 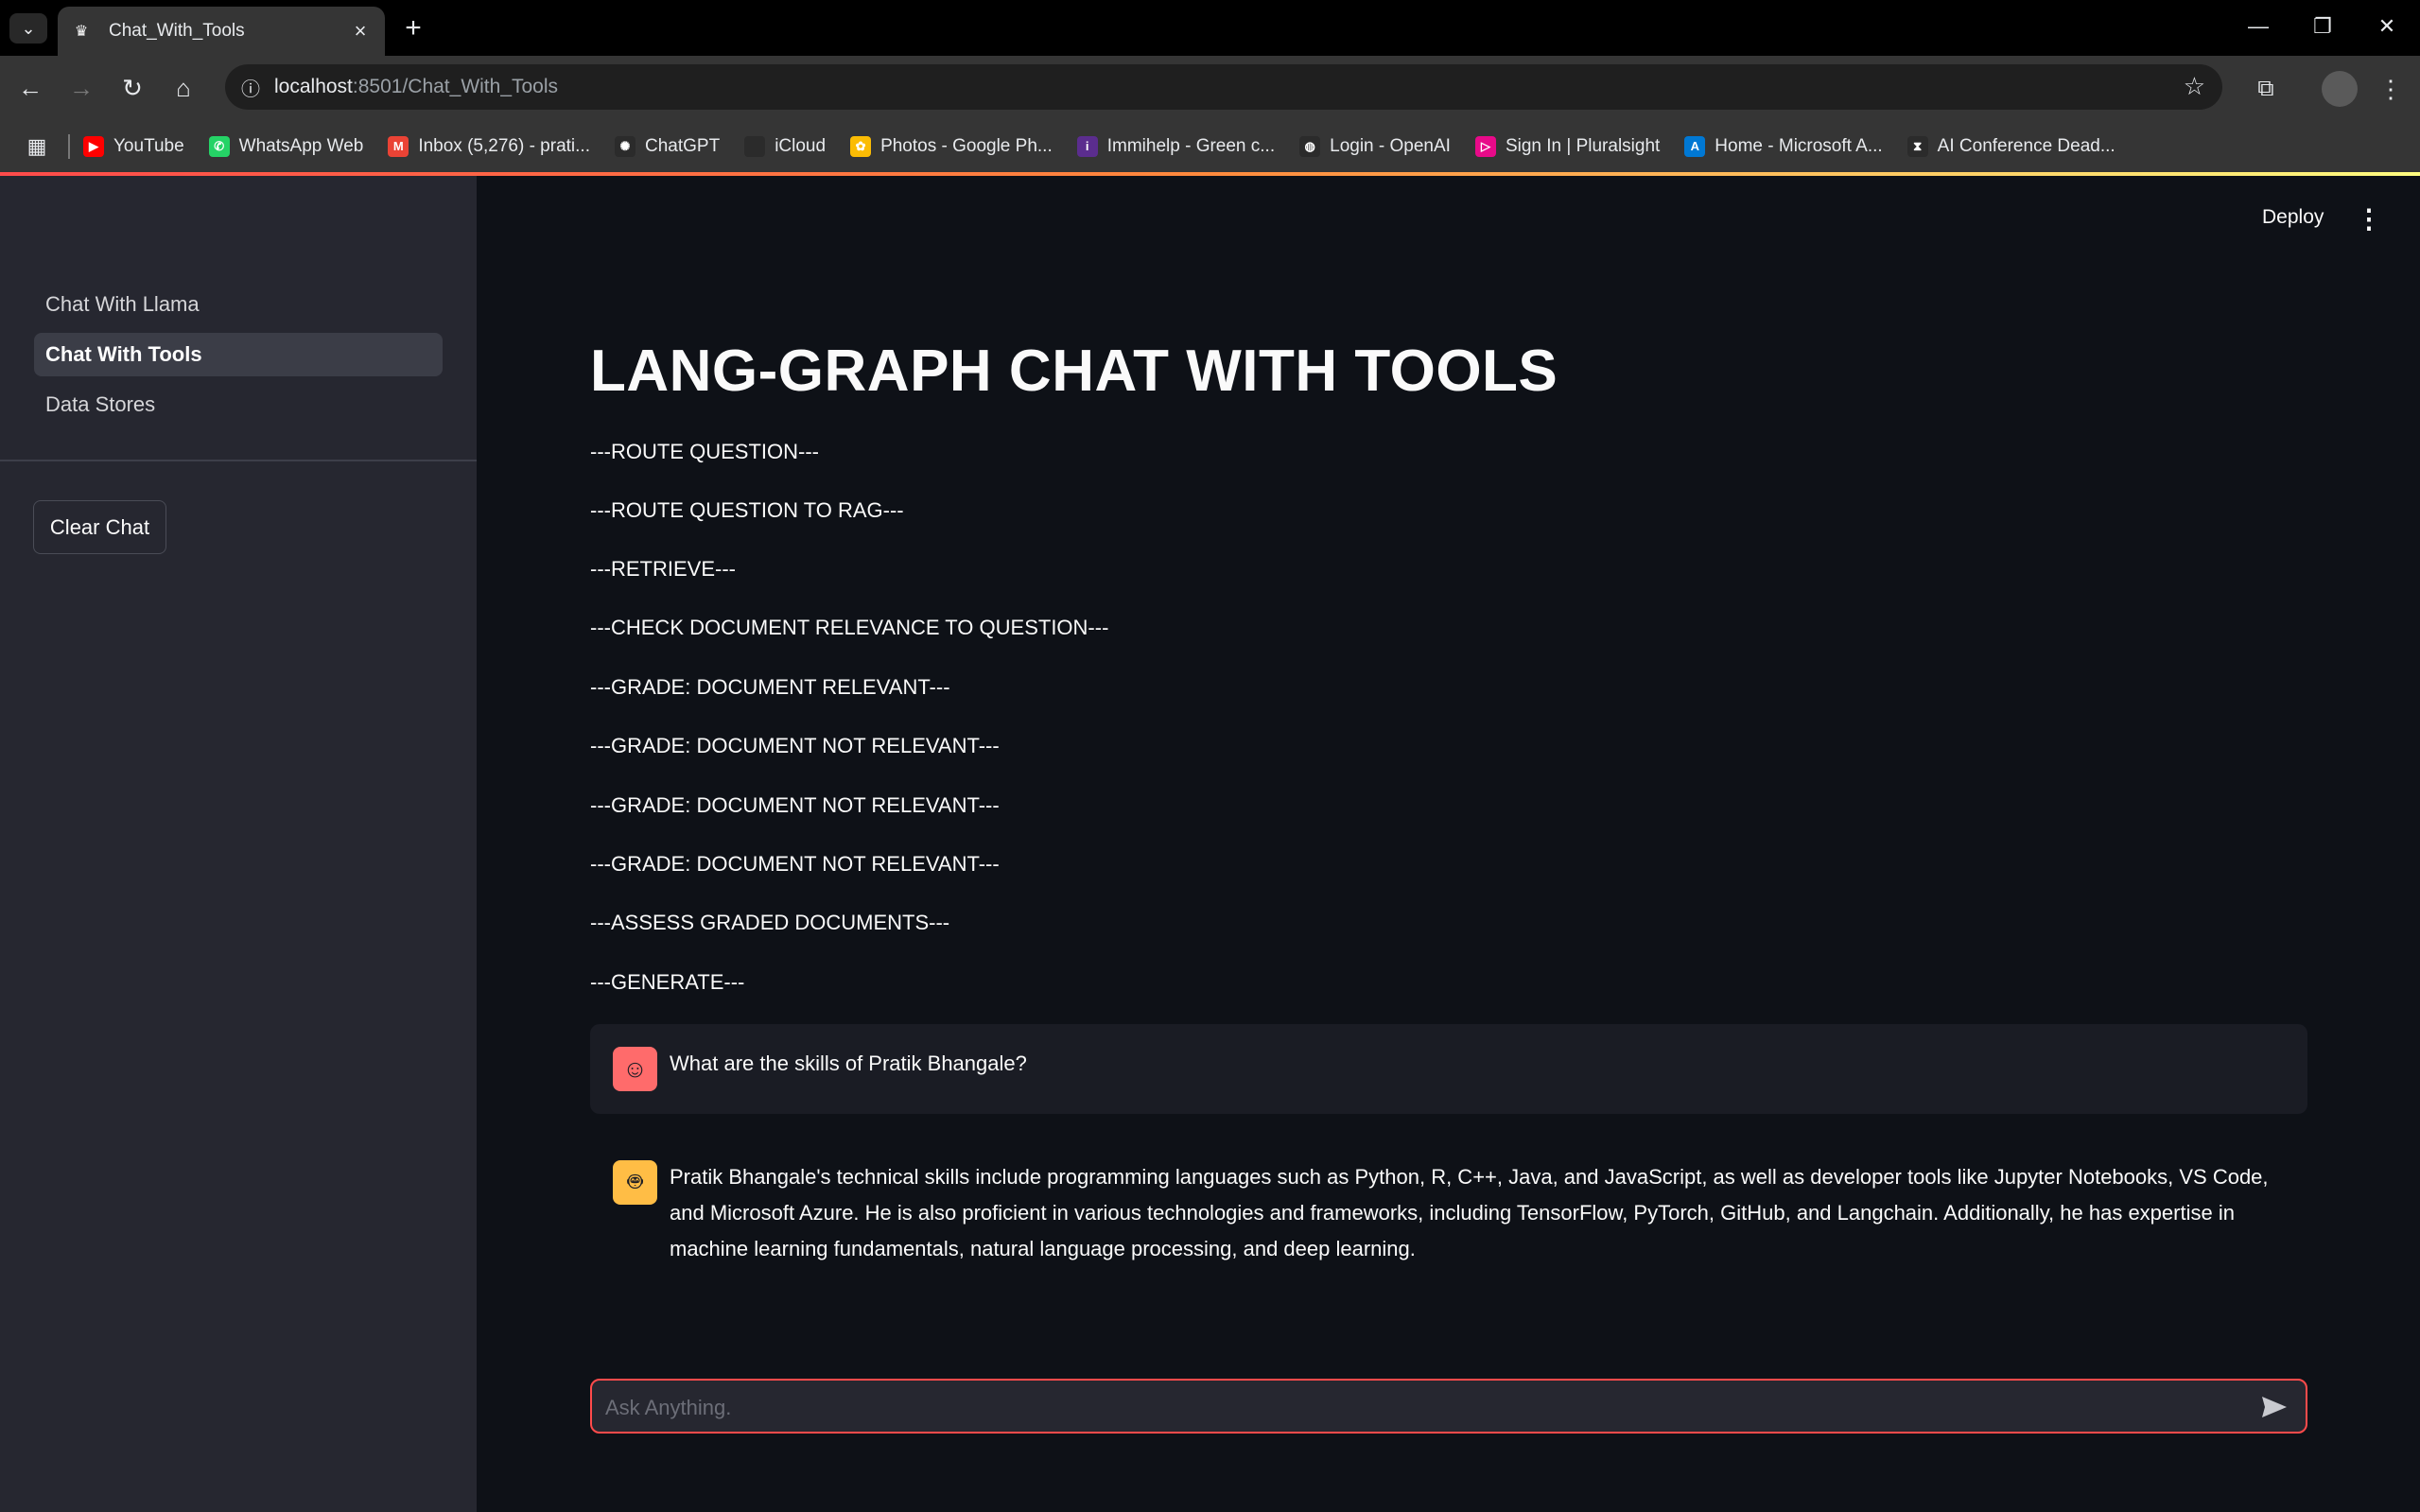 I want to click on user-message-text: What are the skills of Pratik Bhangale?, so click(x=849, y=1063).